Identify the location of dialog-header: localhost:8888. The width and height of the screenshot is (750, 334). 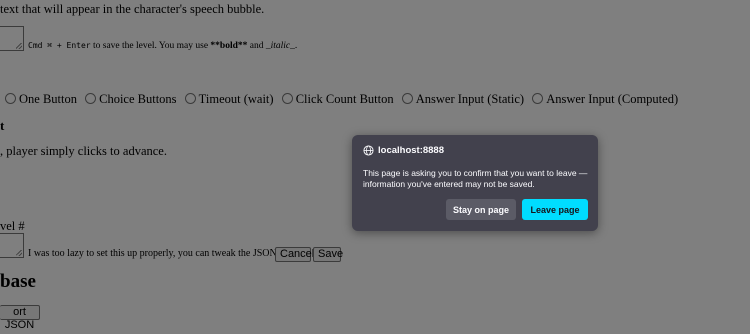
(403, 150).